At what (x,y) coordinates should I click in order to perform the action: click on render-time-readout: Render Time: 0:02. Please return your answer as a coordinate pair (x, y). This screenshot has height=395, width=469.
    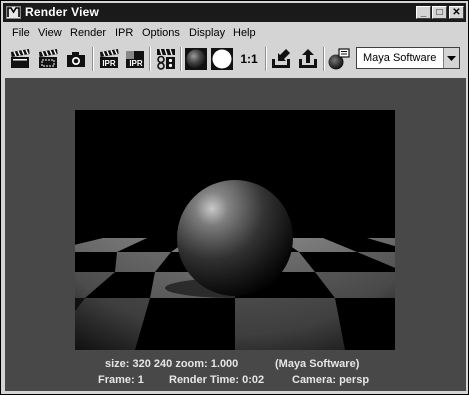
    Looking at the image, I should click on (217, 380).